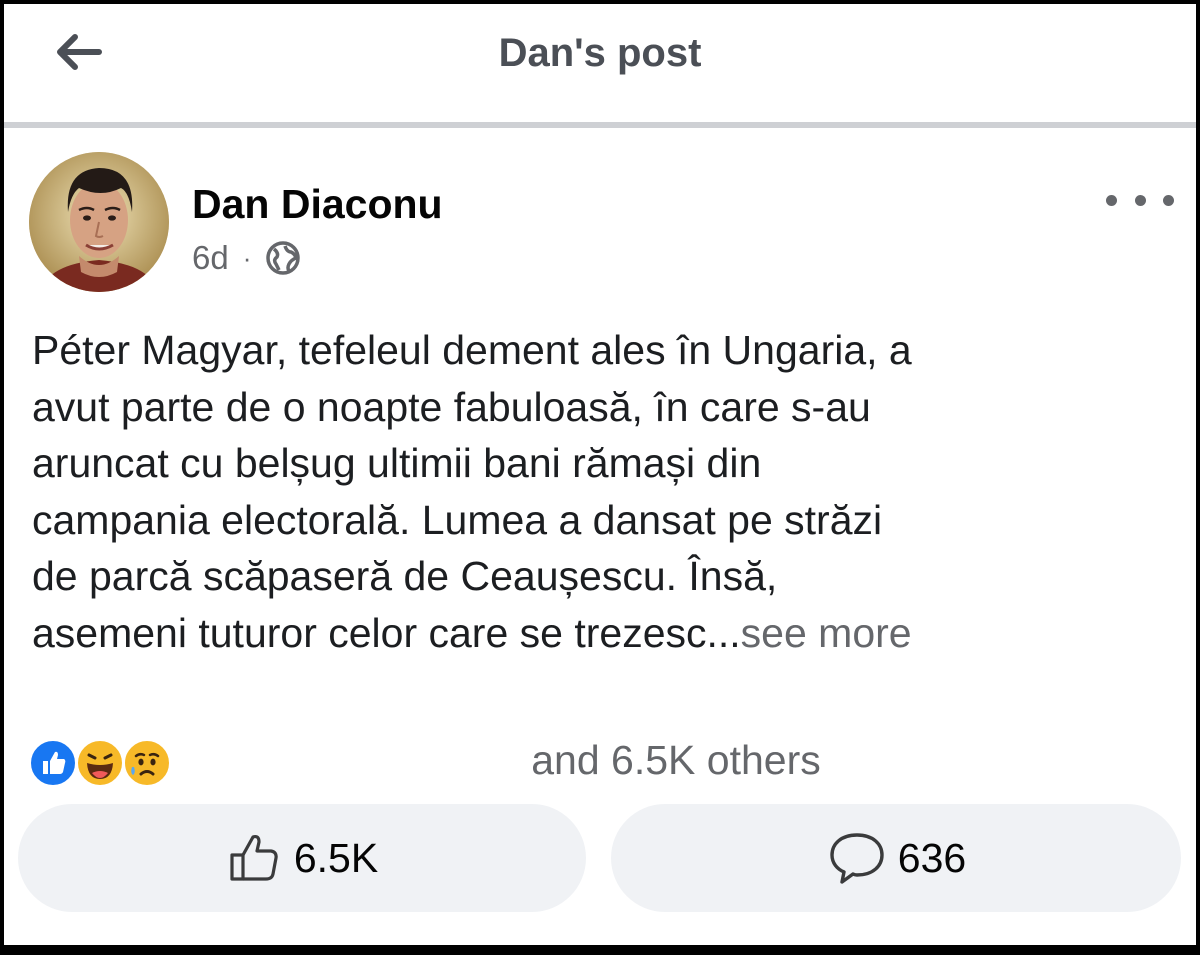 The width and height of the screenshot is (1200, 955). I want to click on thumbs-up-icon, so click(254, 857).